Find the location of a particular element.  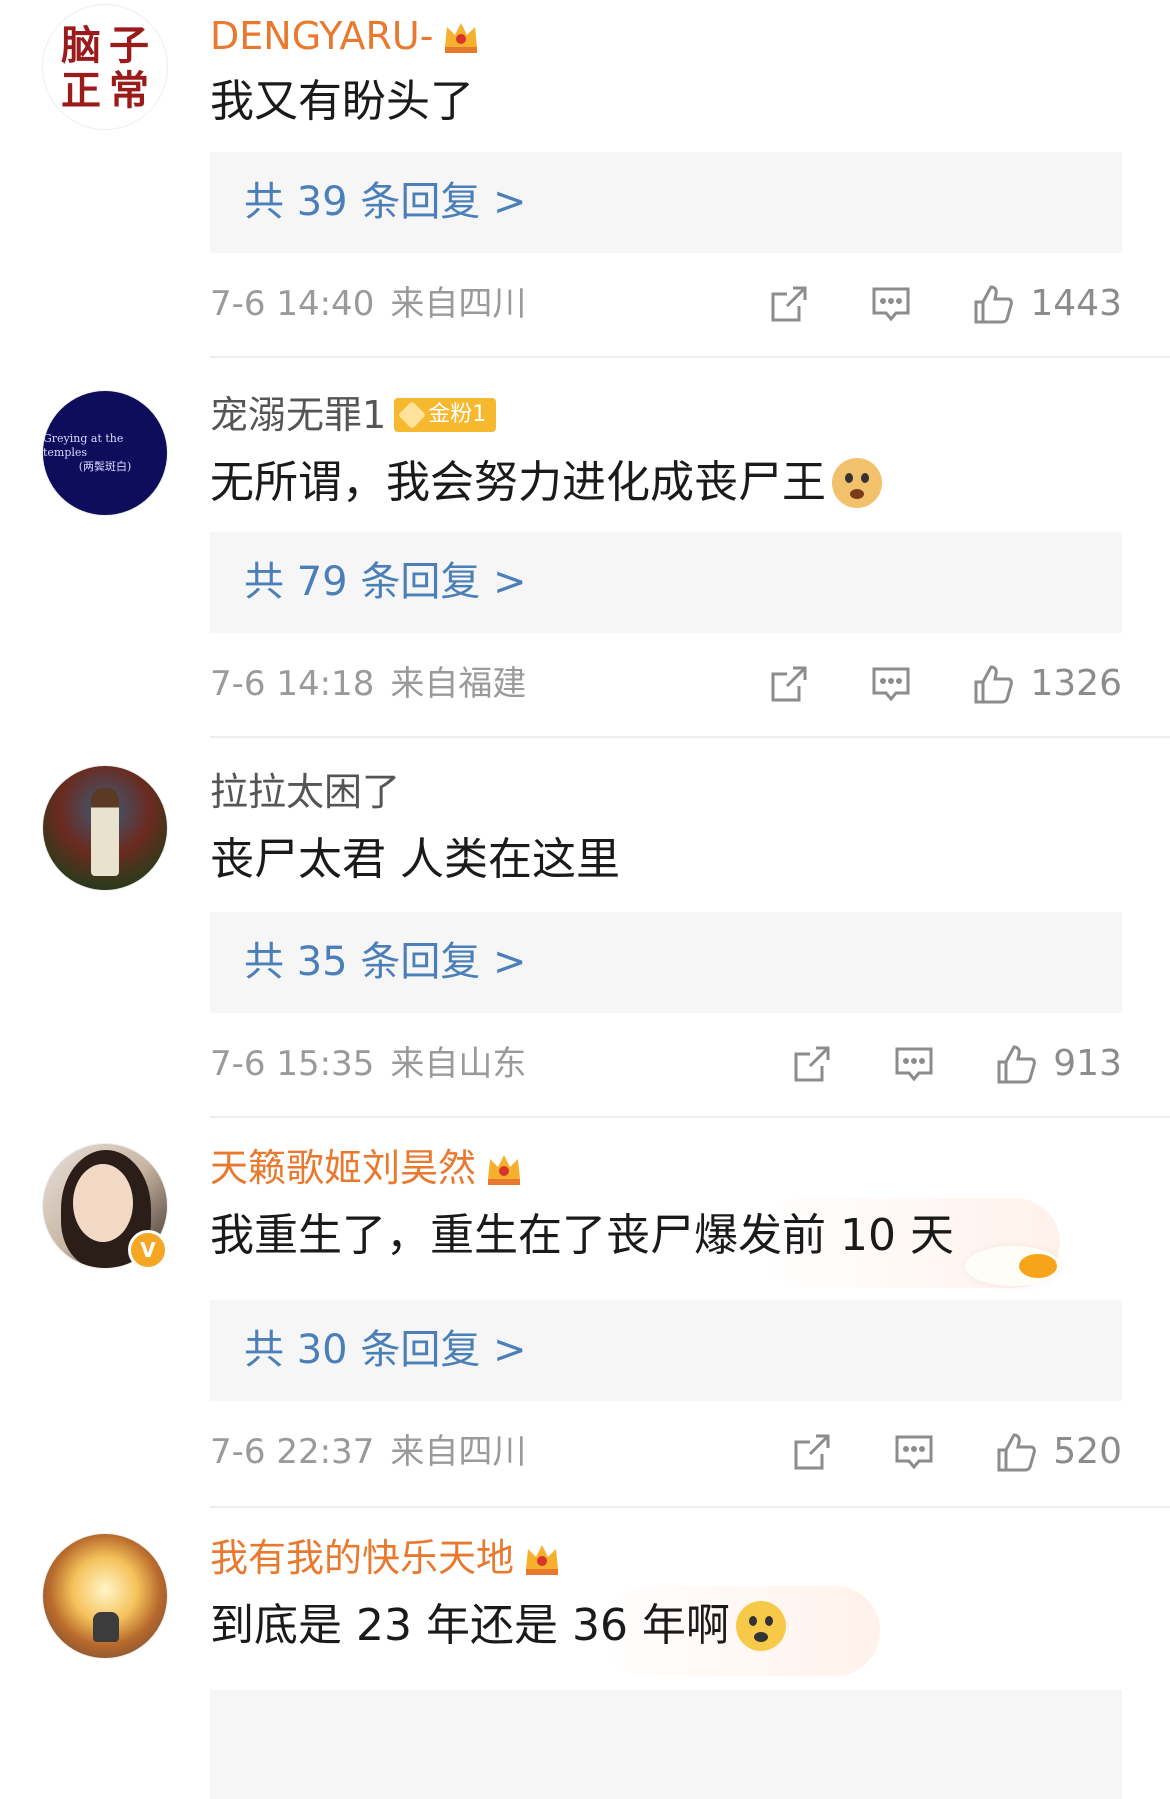

avatar-char: 脑 is located at coordinates (81, 45).